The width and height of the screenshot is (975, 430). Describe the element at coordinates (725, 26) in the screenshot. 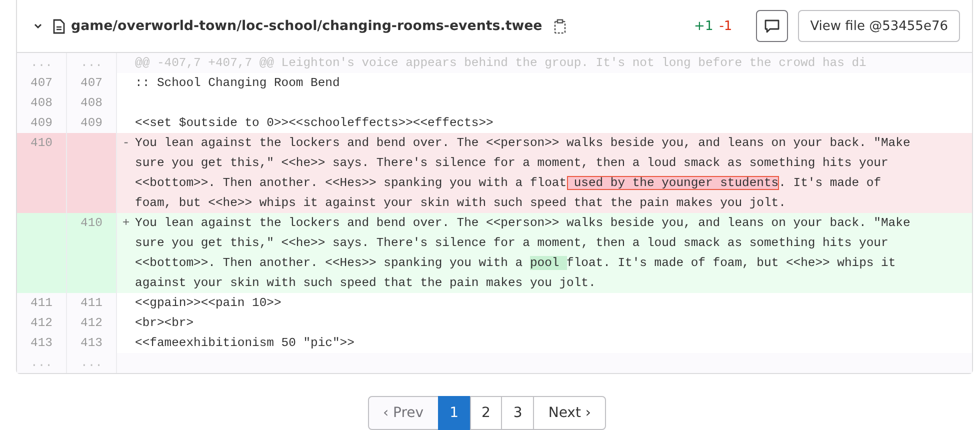

I see `deletions-count: -1` at that location.